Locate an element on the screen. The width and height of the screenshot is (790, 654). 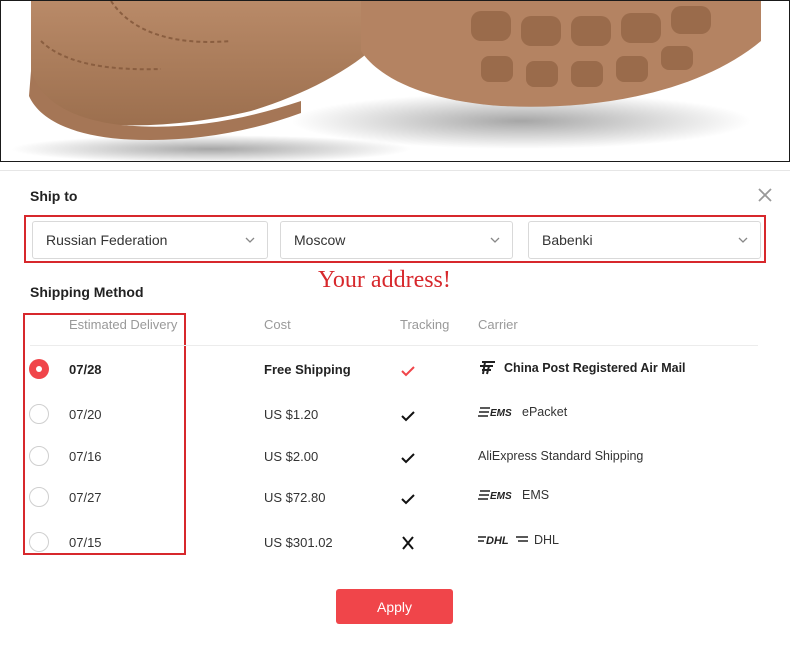
carrier-cell: China Post Registered Air Mail is located at coordinates (582, 368).